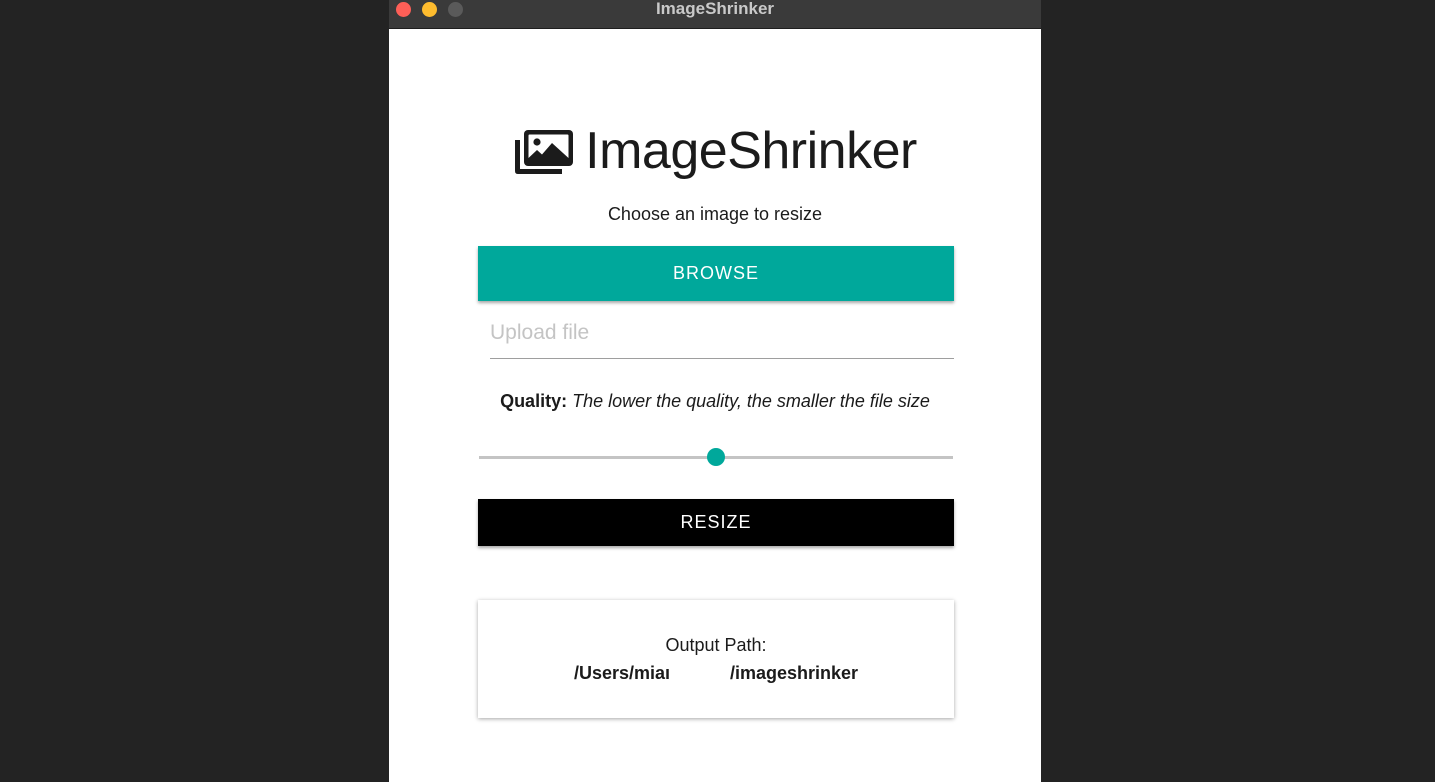 The width and height of the screenshot is (1435, 782). I want to click on output-path-label: Output Path:, so click(716, 645).